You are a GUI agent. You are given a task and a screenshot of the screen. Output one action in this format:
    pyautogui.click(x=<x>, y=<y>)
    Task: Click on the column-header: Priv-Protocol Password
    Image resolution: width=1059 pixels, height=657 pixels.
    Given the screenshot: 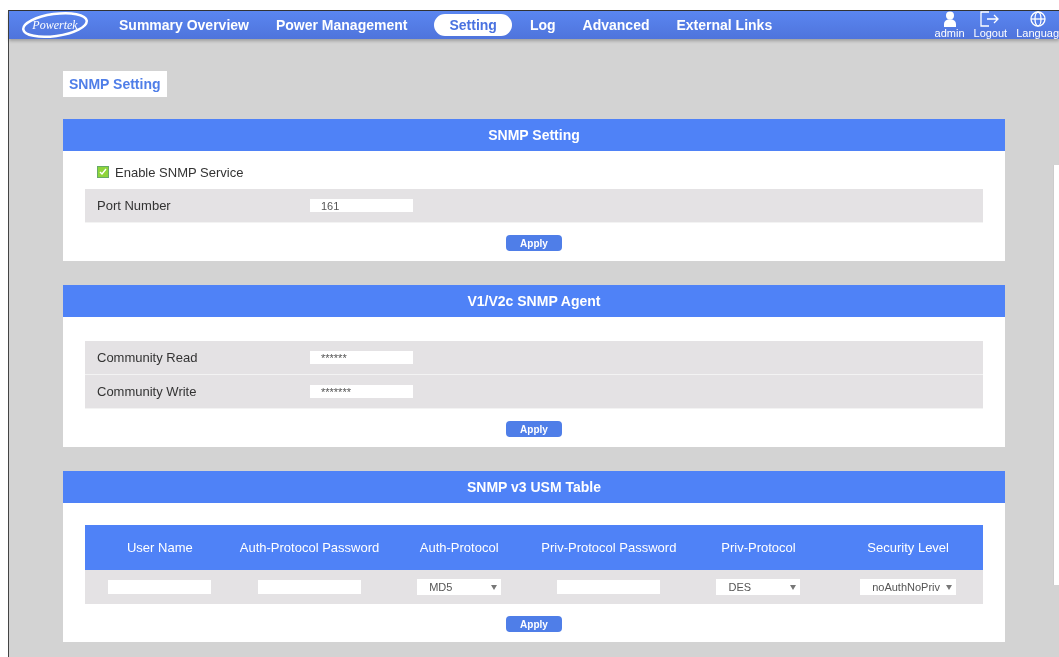 What is the action you would take?
    pyautogui.click(x=609, y=547)
    